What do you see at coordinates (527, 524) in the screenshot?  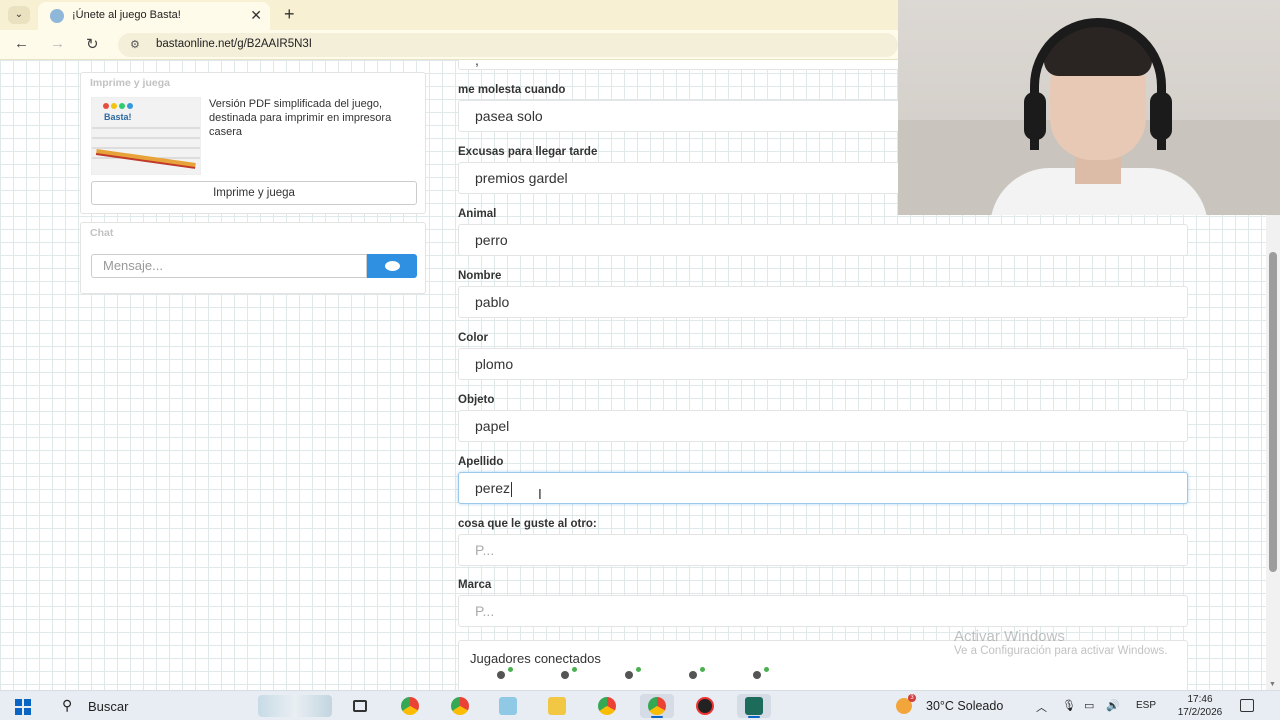 I see `field-label-cosa-que-le-guste: cosa que le guste al otro:` at bounding box center [527, 524].